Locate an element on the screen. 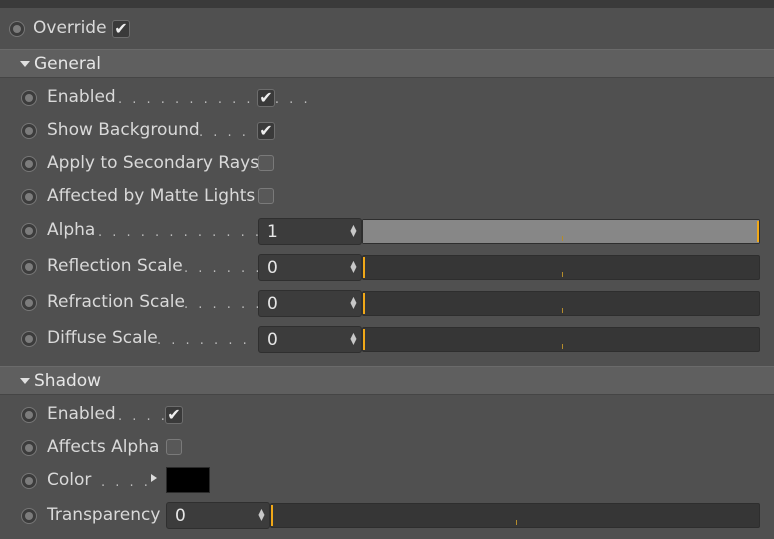 This screenshot has height=539, width=774. alpha-slider-handle is located at coordinates (758, 231).